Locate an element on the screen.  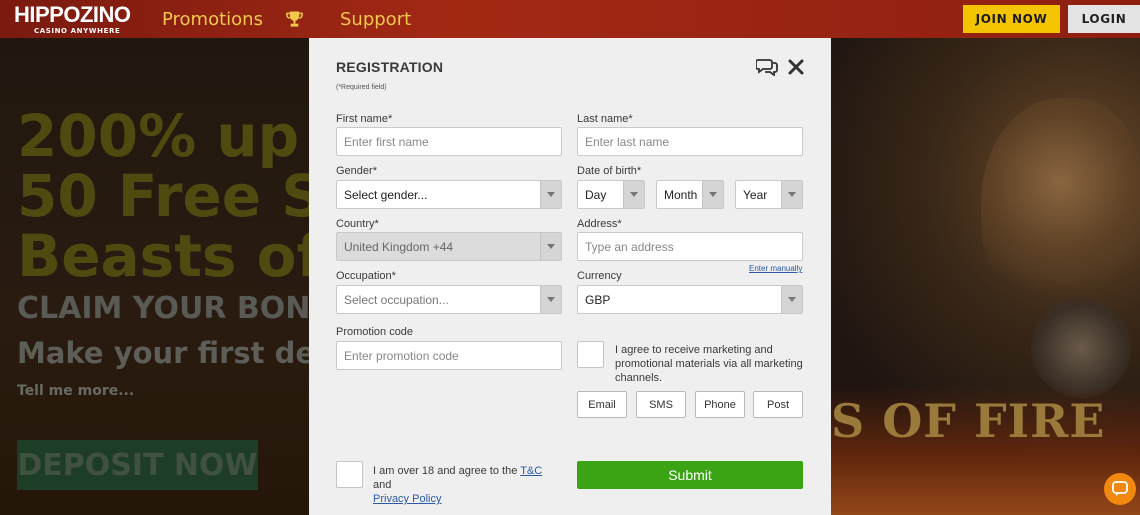
trophy-icon is located at coordinates (294, 19).